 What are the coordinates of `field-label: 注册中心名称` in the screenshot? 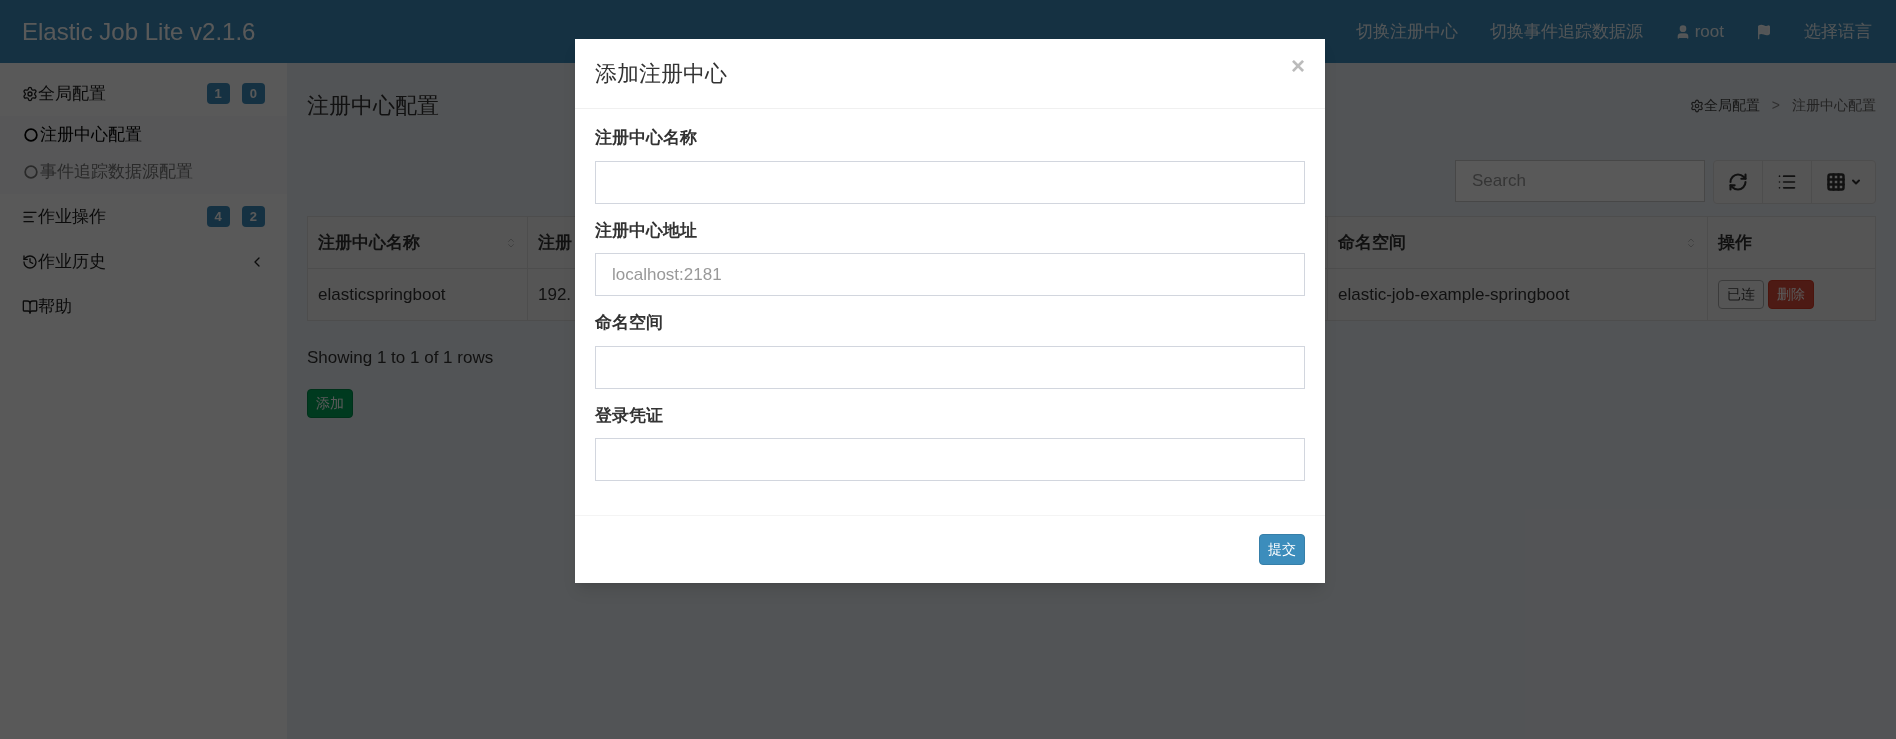 It's located at (646, 138).